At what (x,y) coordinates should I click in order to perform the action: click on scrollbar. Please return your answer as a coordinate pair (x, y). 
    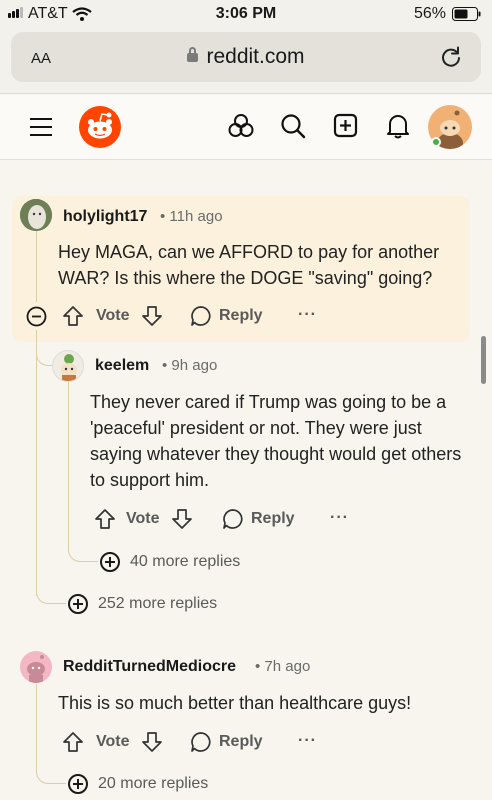
    Looking at the image, I should click on (483, 360).